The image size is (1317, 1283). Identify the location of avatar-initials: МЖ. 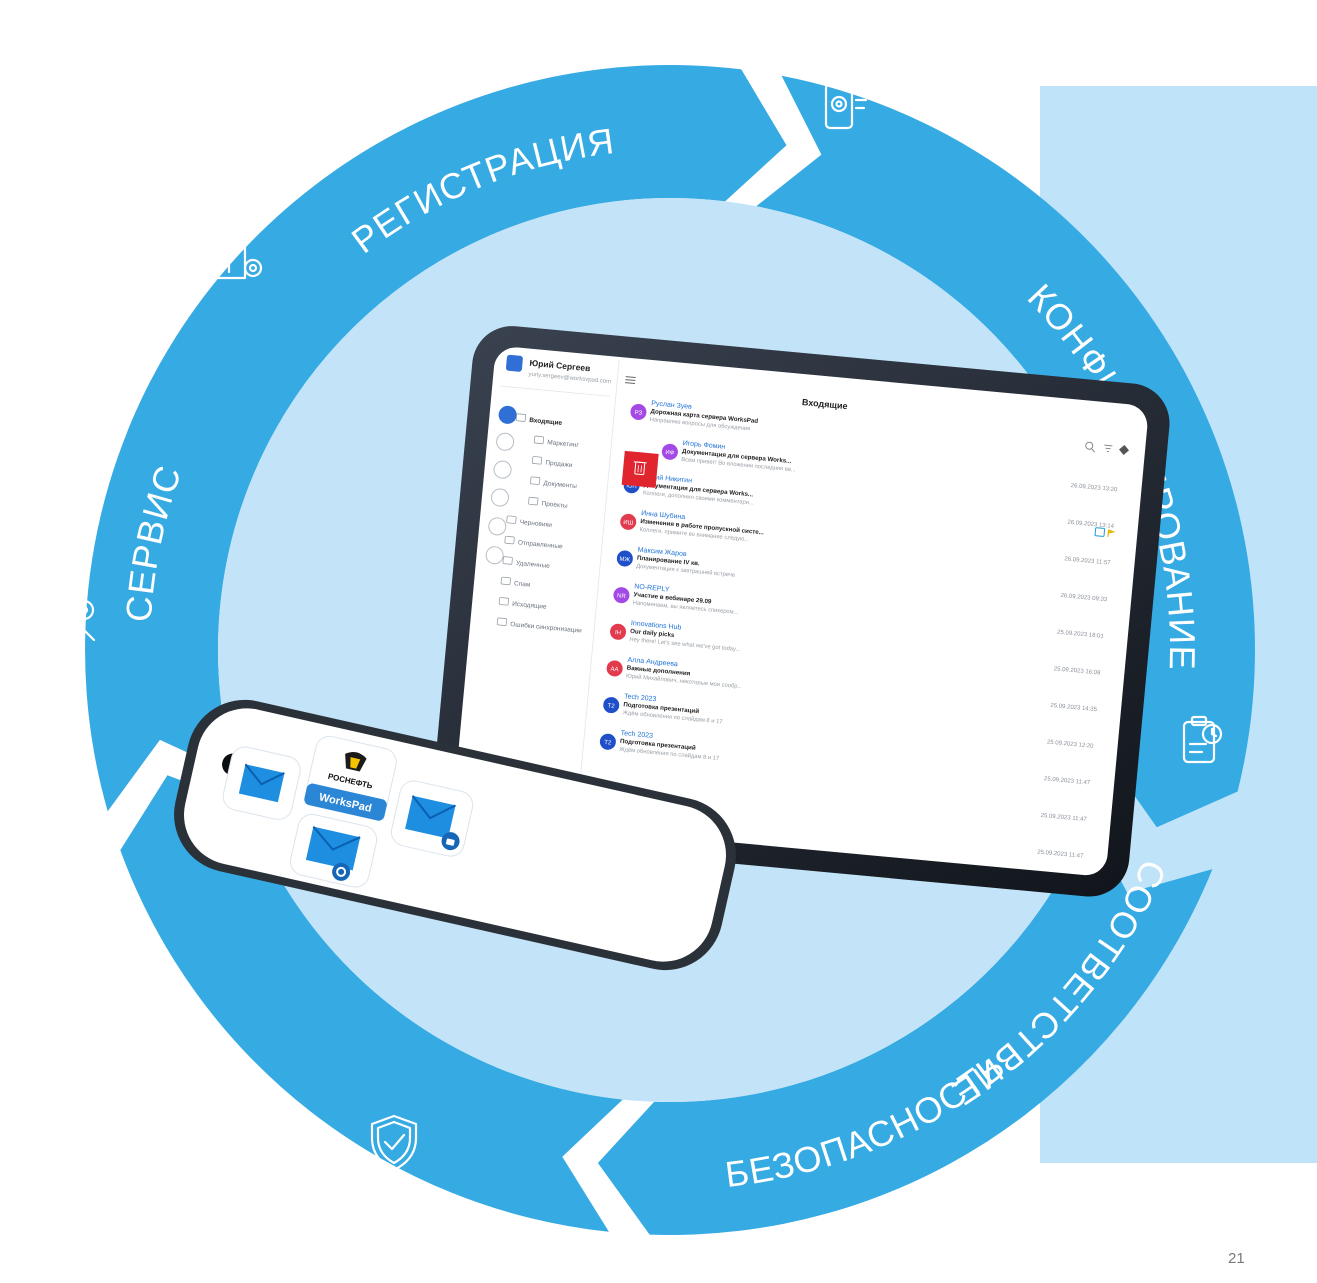
(625, 560).